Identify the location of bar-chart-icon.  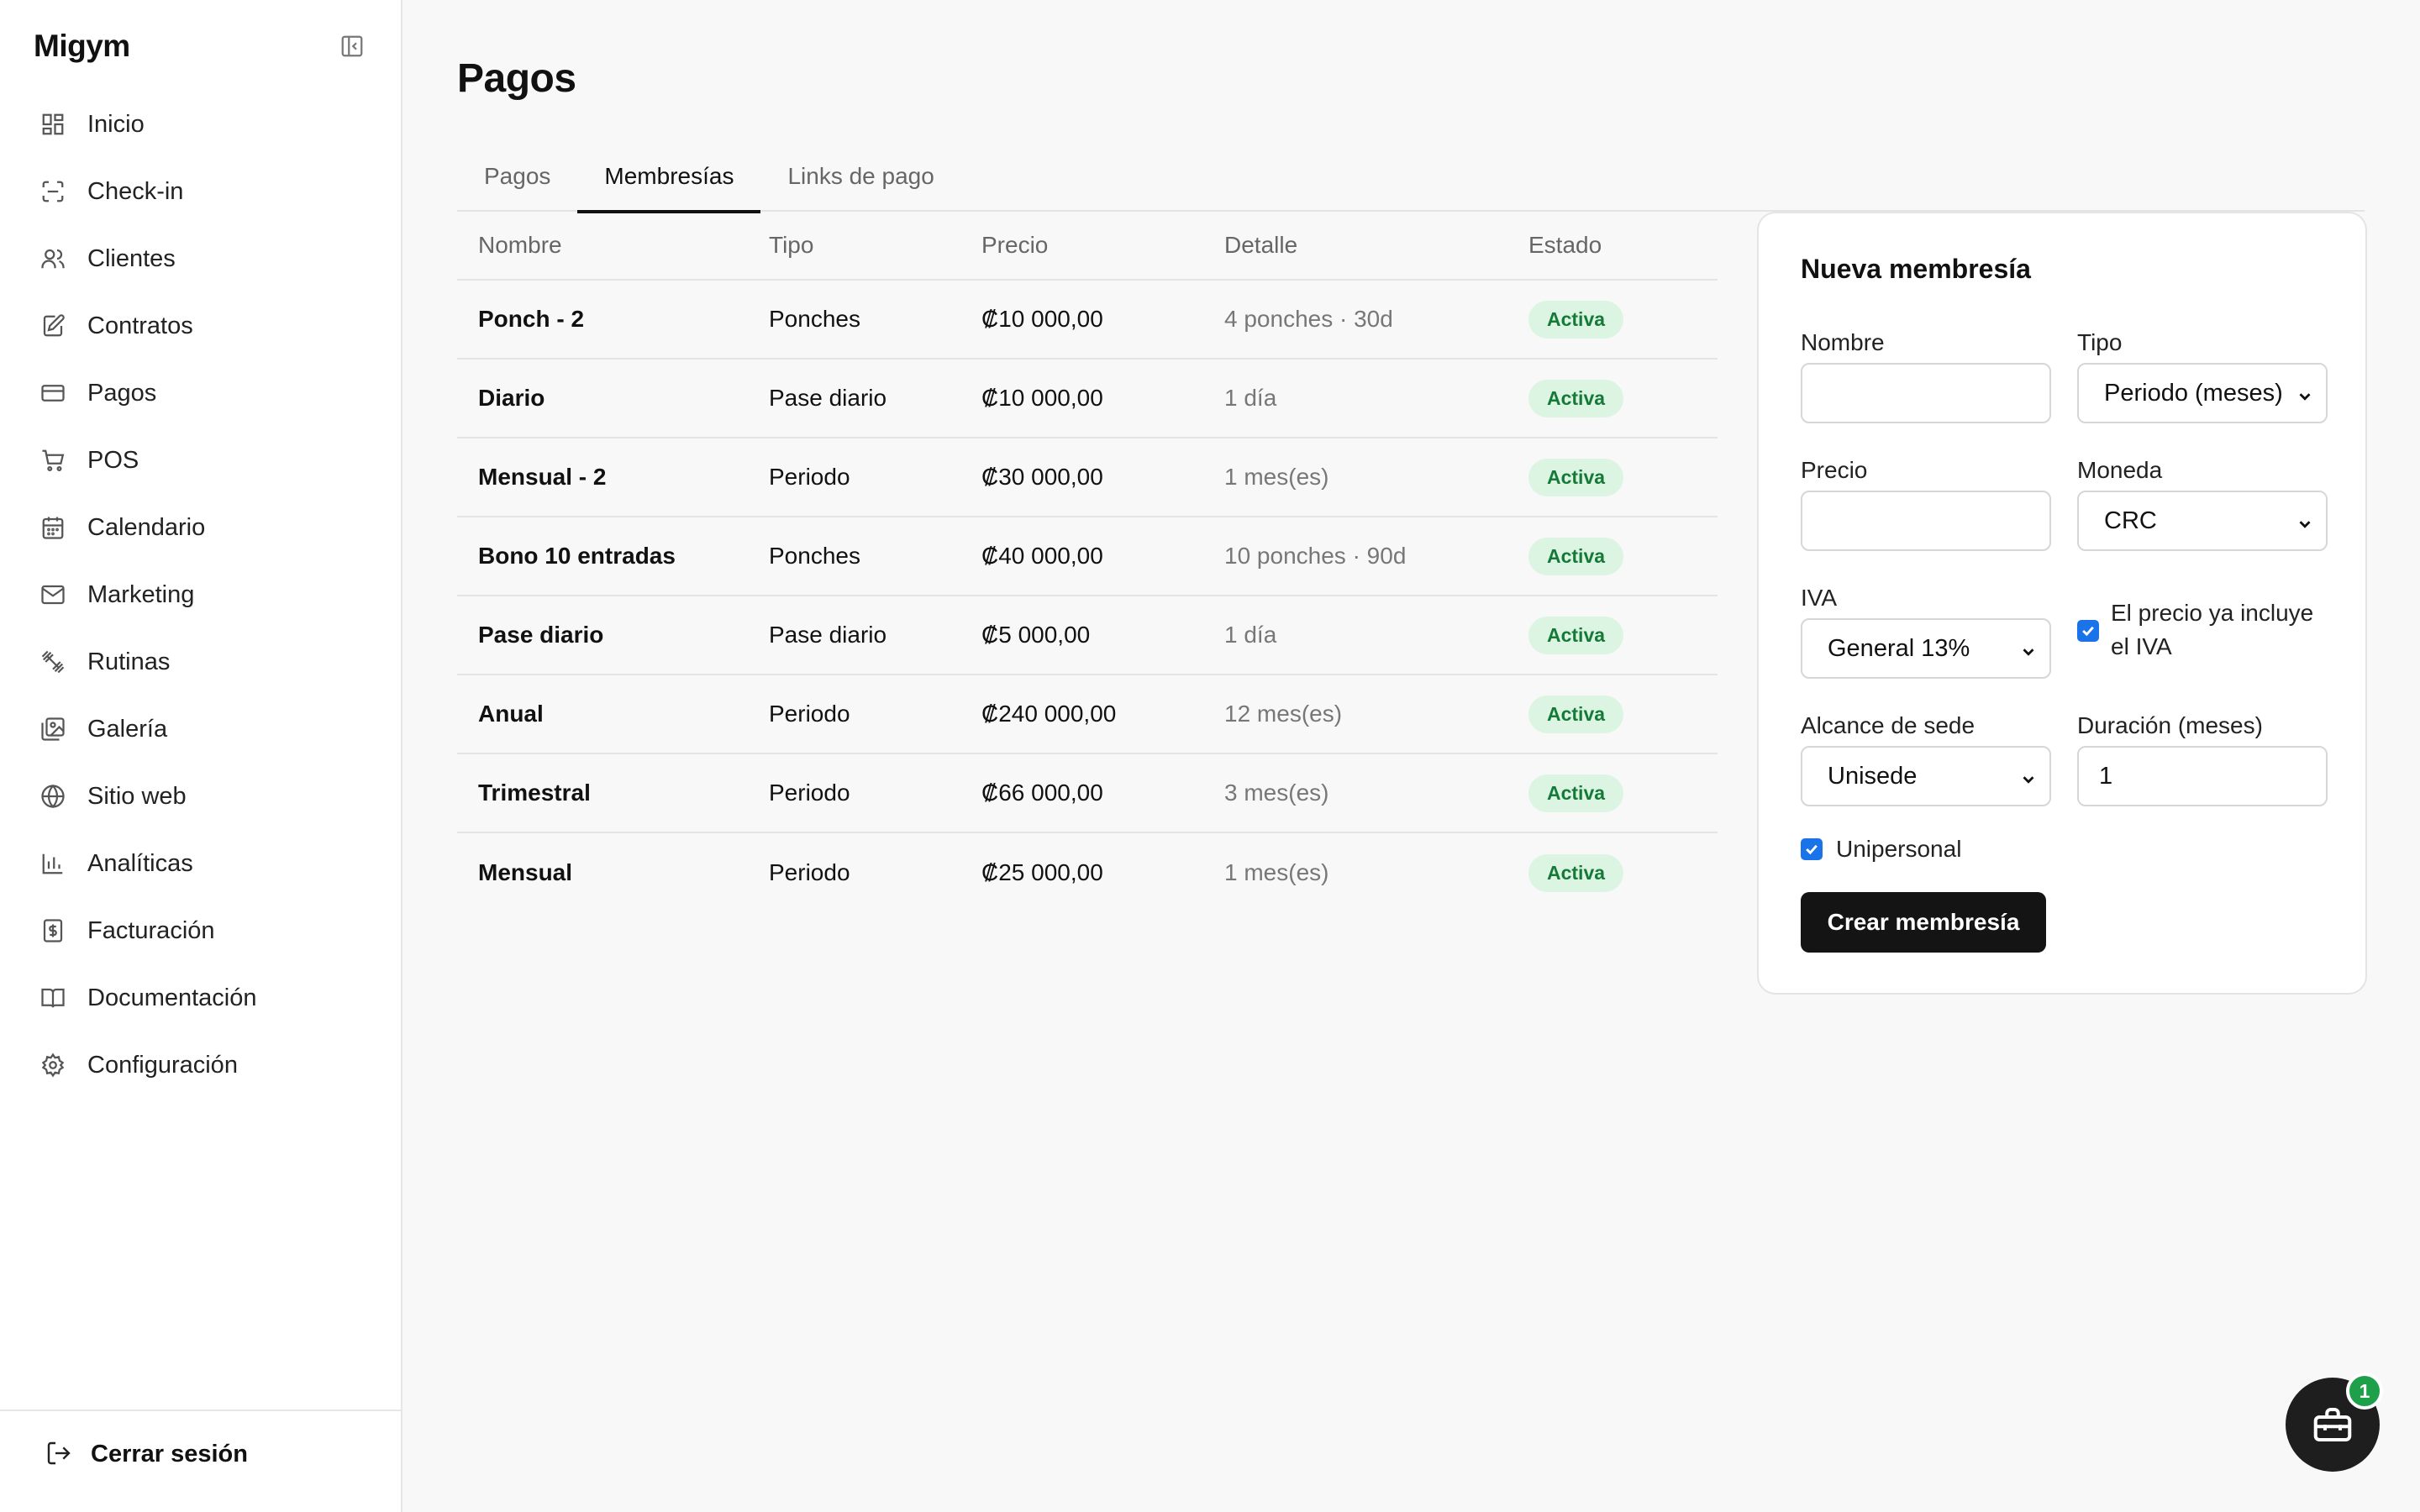
(53, 863).